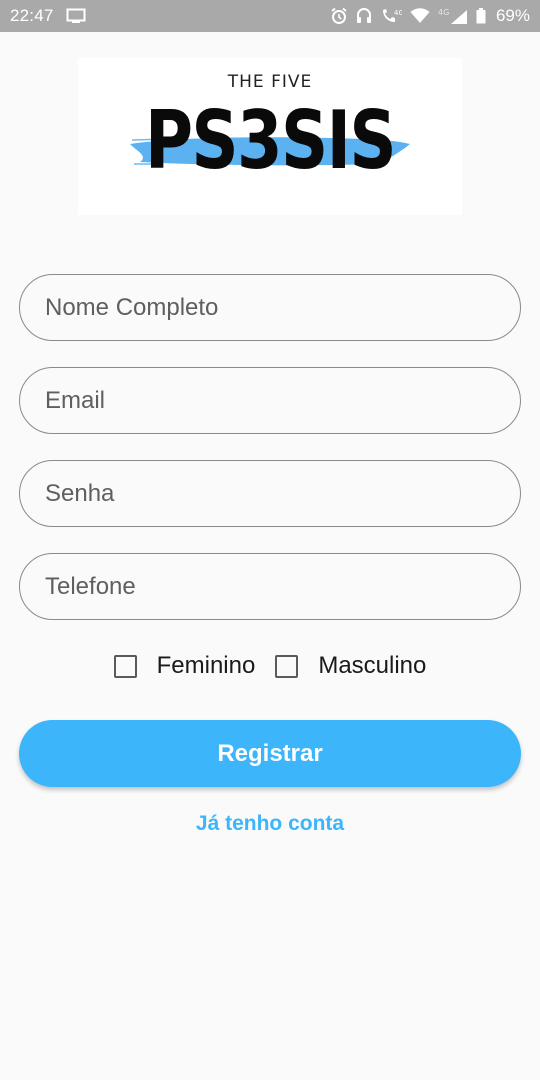 Image resolution: width=540 pixels, height=1080 pixels. I want to click on status-left: 22:47, so click(48, 16).